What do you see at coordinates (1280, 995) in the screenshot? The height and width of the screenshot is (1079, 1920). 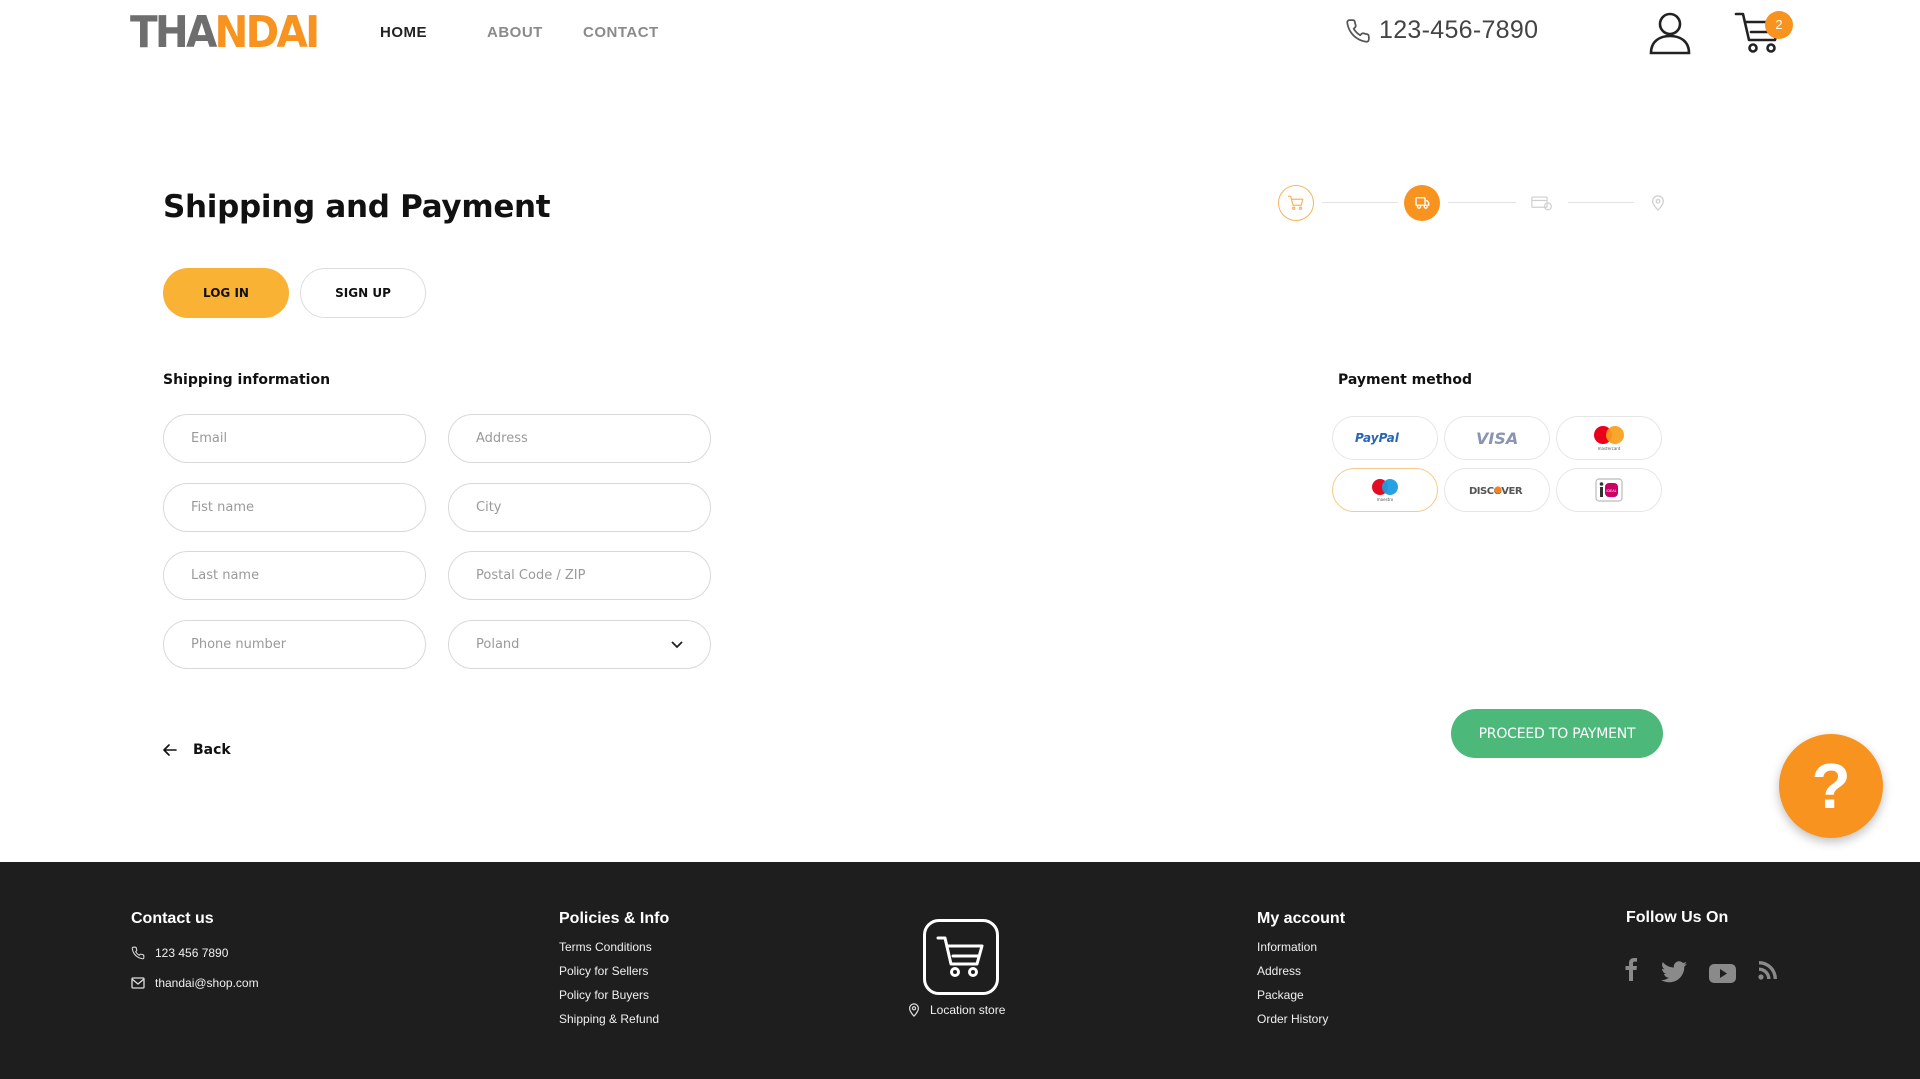 I see `footer-link-package: Package` at bounding box center [1280, 995].